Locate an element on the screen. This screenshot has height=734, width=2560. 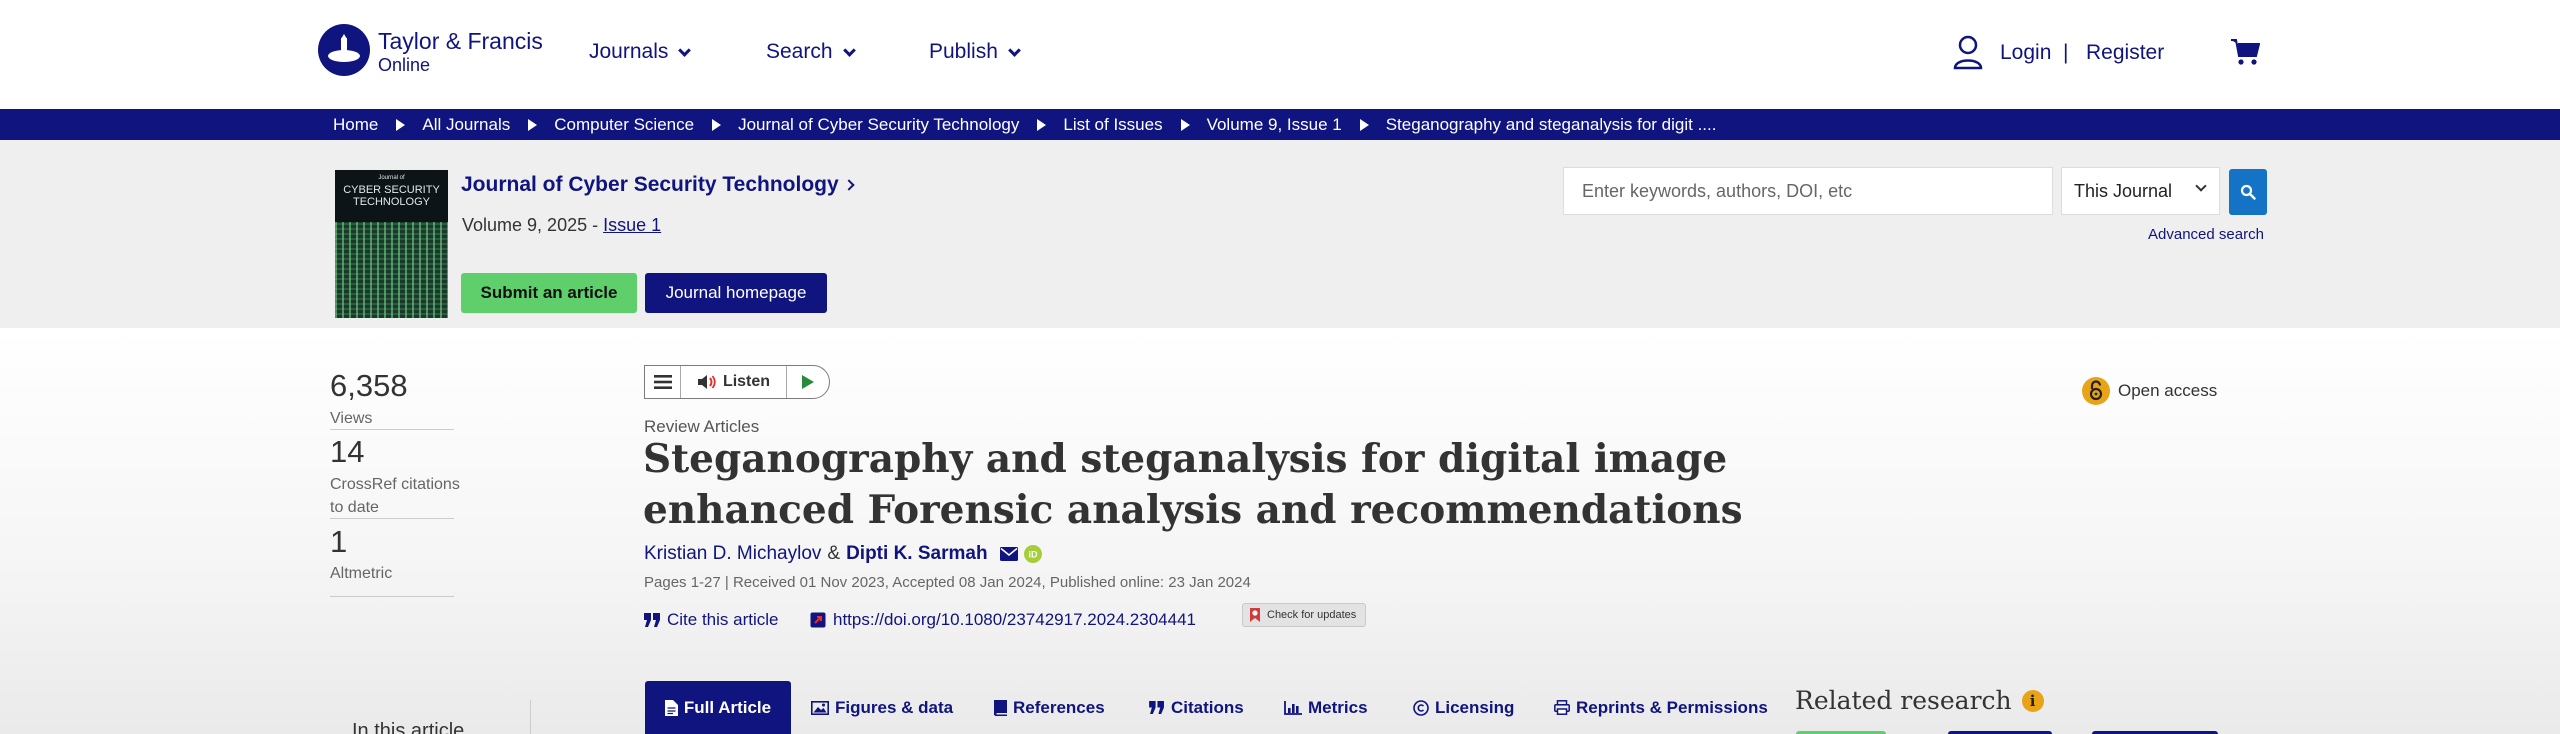
cover-small-text: Journal of is located at coordinates (391, 178).